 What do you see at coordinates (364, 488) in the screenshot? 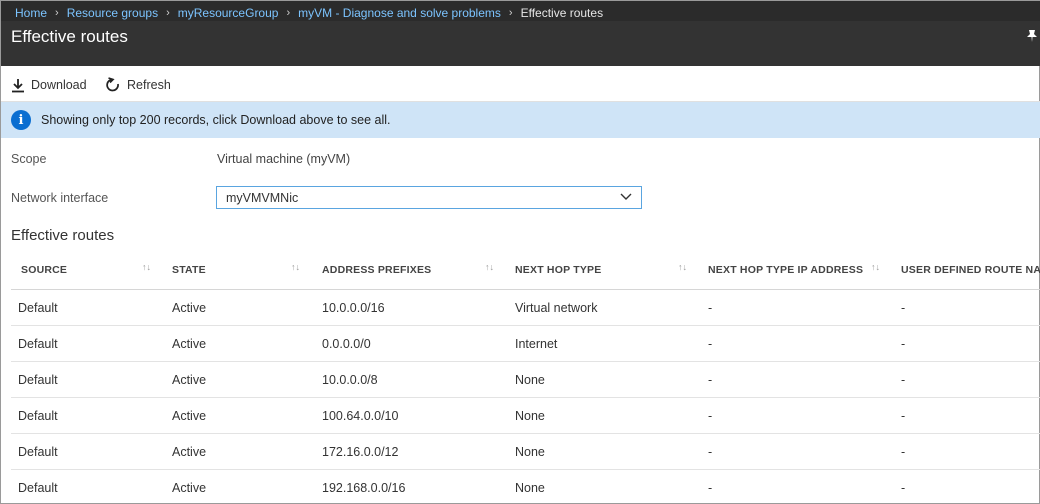
I see `cell-address-prefix: 192.168.0.0/16` at bounding box center [364, 488].